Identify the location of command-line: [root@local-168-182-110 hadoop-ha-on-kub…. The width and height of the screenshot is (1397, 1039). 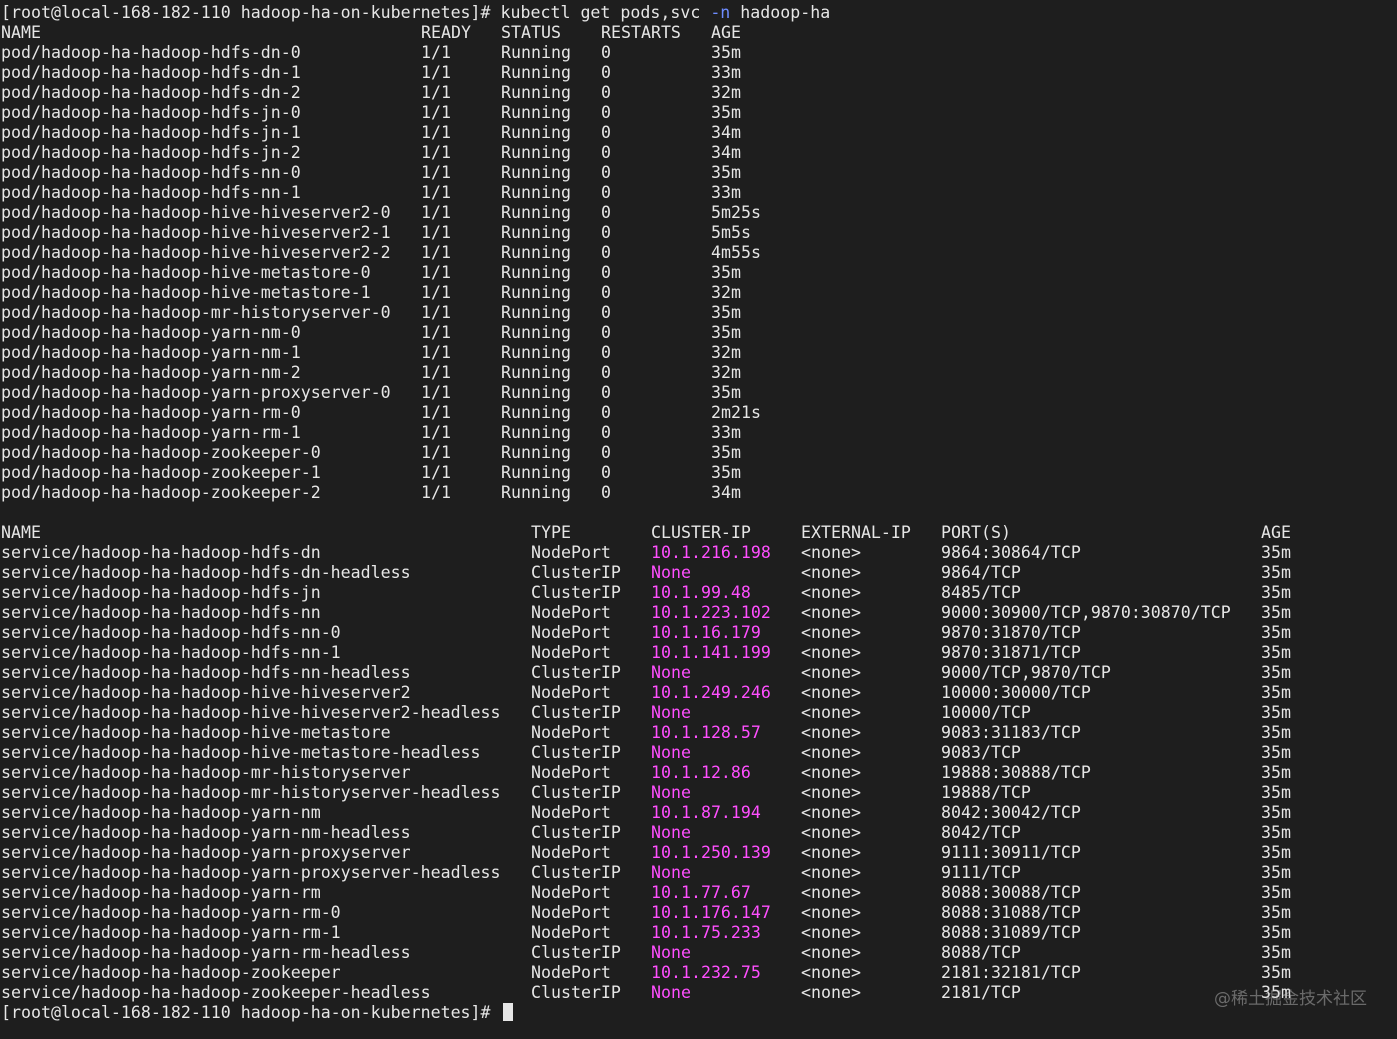
(699, 13).